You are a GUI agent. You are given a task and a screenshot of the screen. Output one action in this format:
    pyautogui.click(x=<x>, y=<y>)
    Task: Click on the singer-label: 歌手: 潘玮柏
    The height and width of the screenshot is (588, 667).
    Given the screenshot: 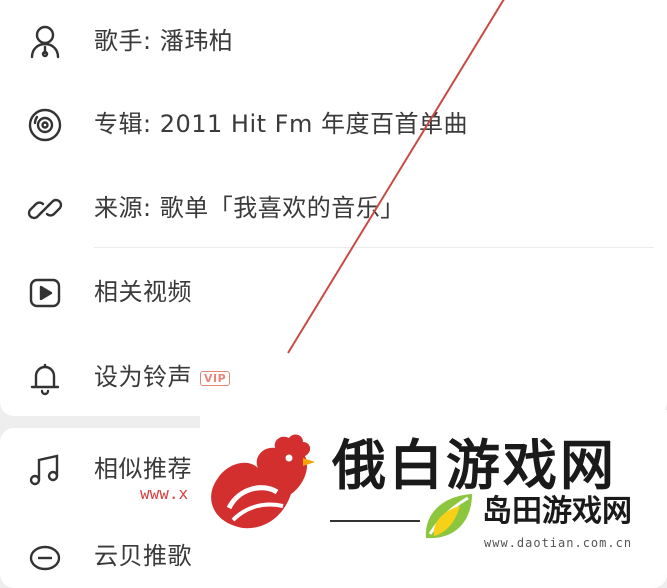 What is the action you would take?
    pyautogui.click(x=164, y=41)
    